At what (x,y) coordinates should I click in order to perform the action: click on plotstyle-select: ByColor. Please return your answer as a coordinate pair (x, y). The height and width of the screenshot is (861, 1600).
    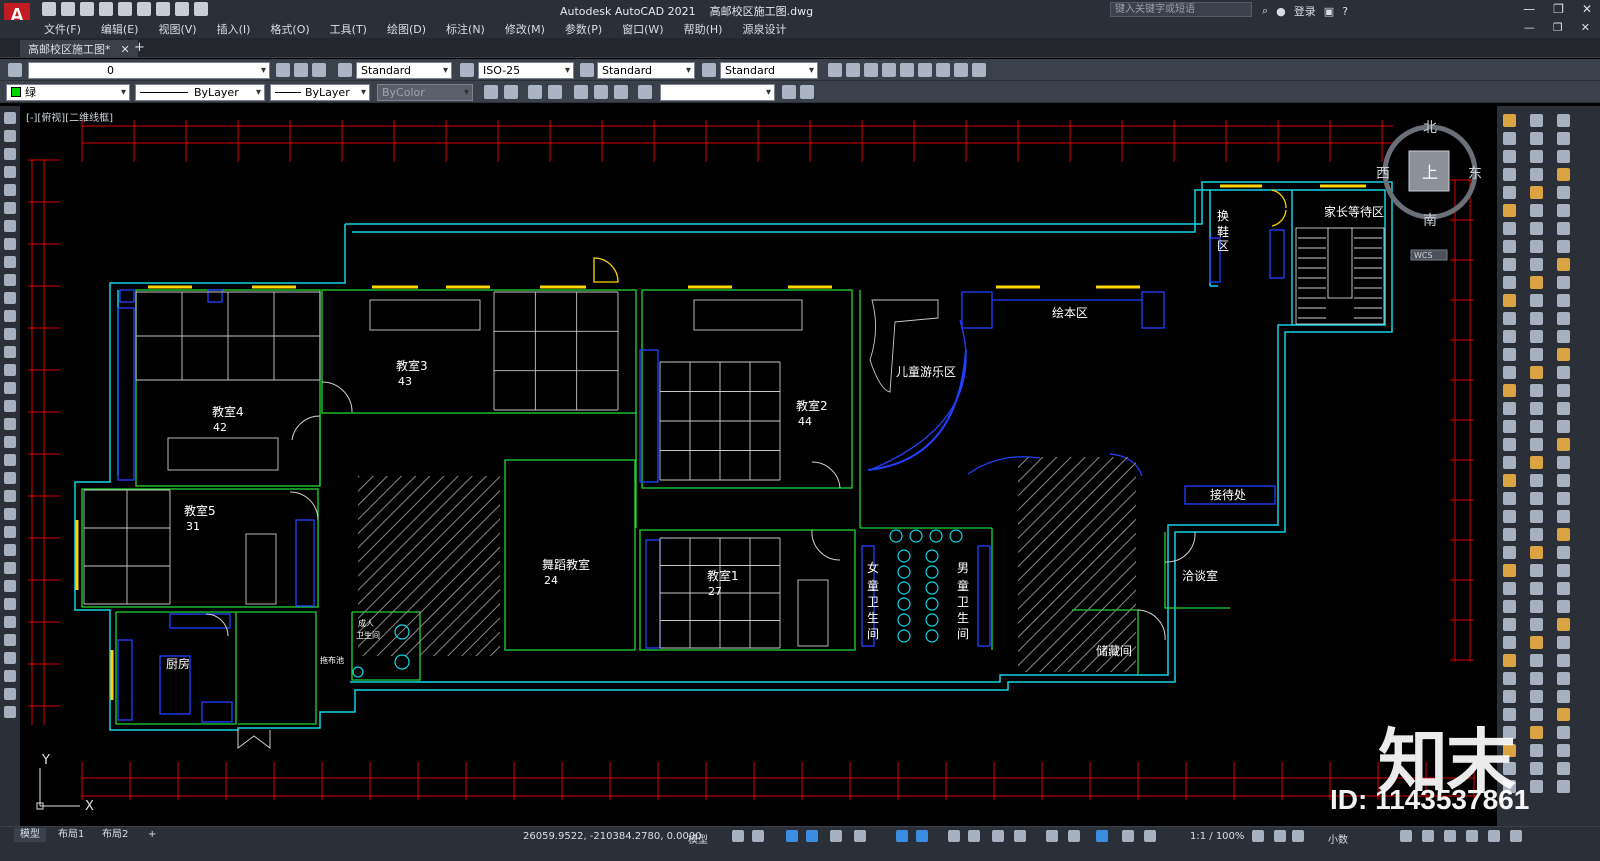
    Looking at the image, I should click on (425, 92).